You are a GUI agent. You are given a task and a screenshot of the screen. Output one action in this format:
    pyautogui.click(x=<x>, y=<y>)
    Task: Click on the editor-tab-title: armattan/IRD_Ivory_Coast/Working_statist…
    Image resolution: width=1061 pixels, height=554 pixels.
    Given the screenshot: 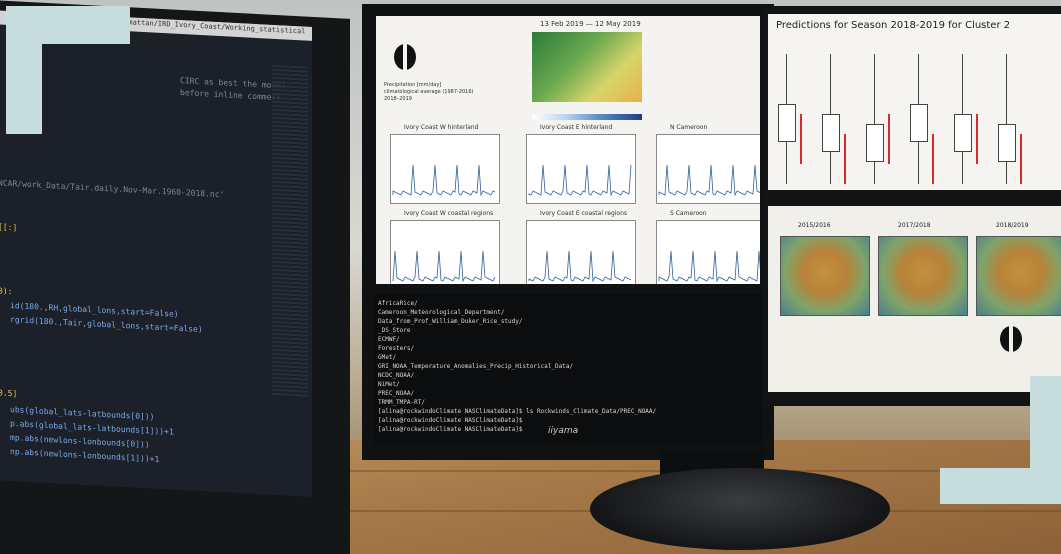 What is the action you would take?
    pyautogui.click(x=213, y=26)
    